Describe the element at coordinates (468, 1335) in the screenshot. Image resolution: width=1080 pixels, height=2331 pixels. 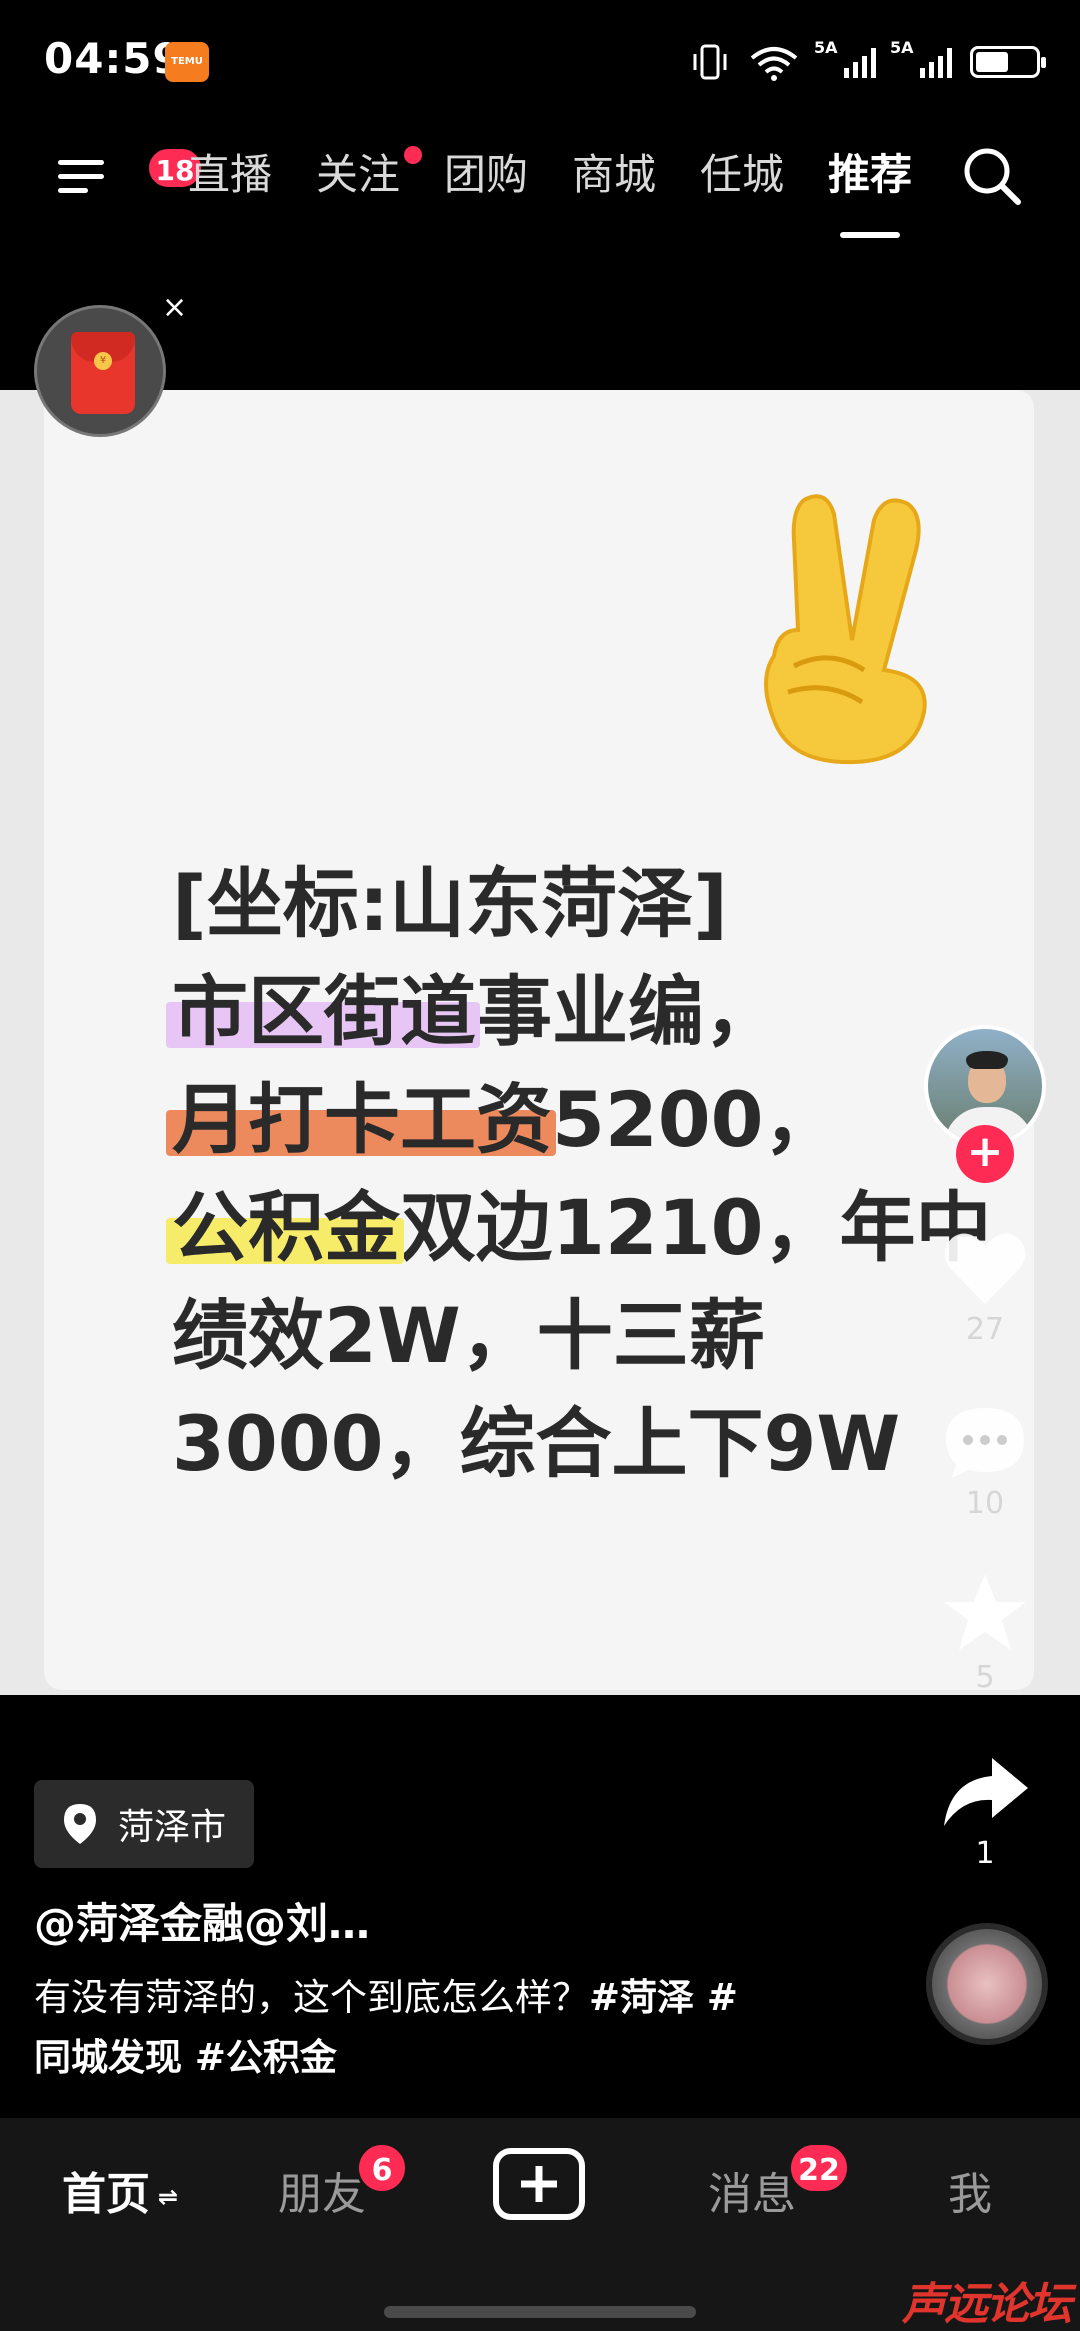
I see `caption-line-5: 绩效2W，十三薪` at that location.